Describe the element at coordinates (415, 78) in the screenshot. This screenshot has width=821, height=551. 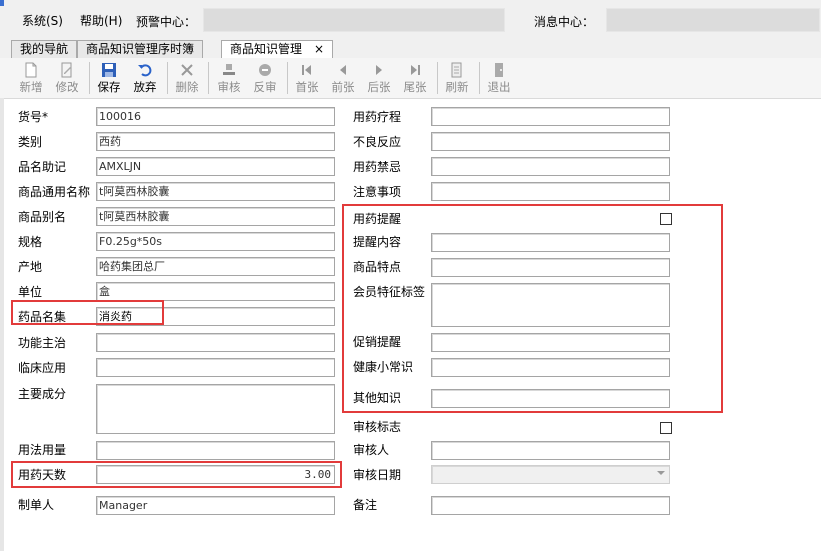
I see `last-button: 尾张` at that location.